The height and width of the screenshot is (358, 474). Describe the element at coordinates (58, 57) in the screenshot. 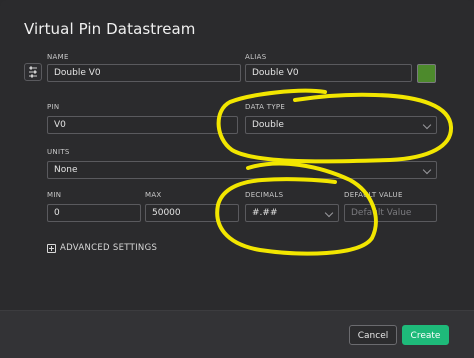

I see `name-label: NAME` at that location.